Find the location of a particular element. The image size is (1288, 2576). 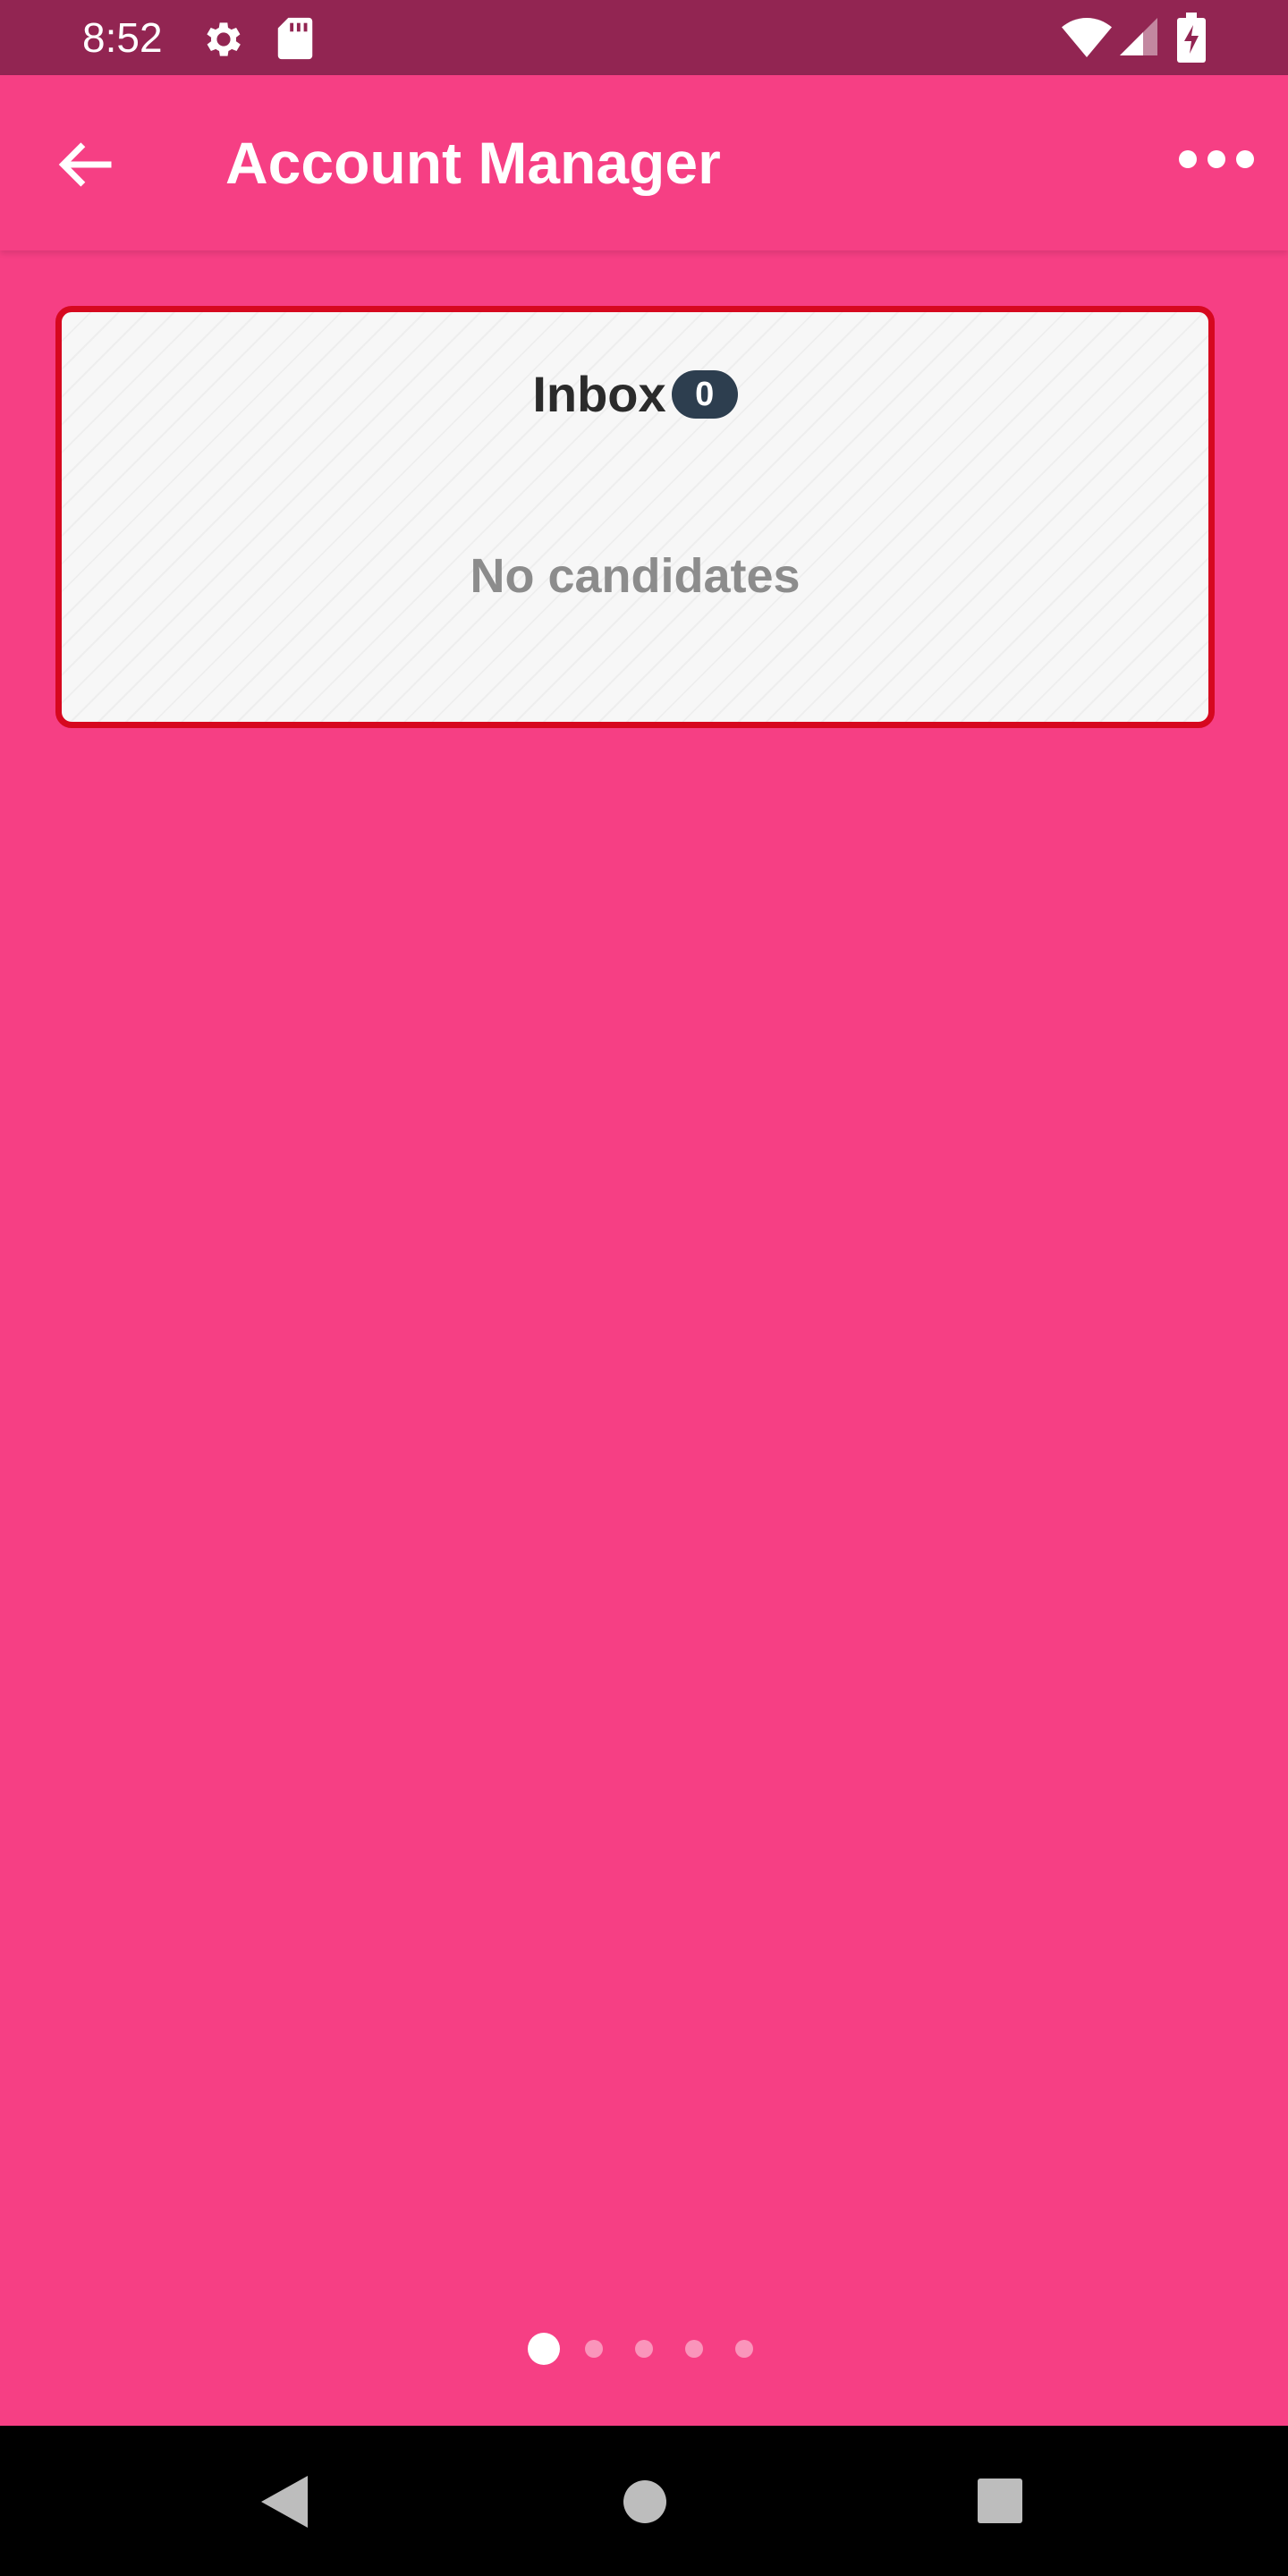

empty-state-message: No candidates is located at coordinates (635, 576).